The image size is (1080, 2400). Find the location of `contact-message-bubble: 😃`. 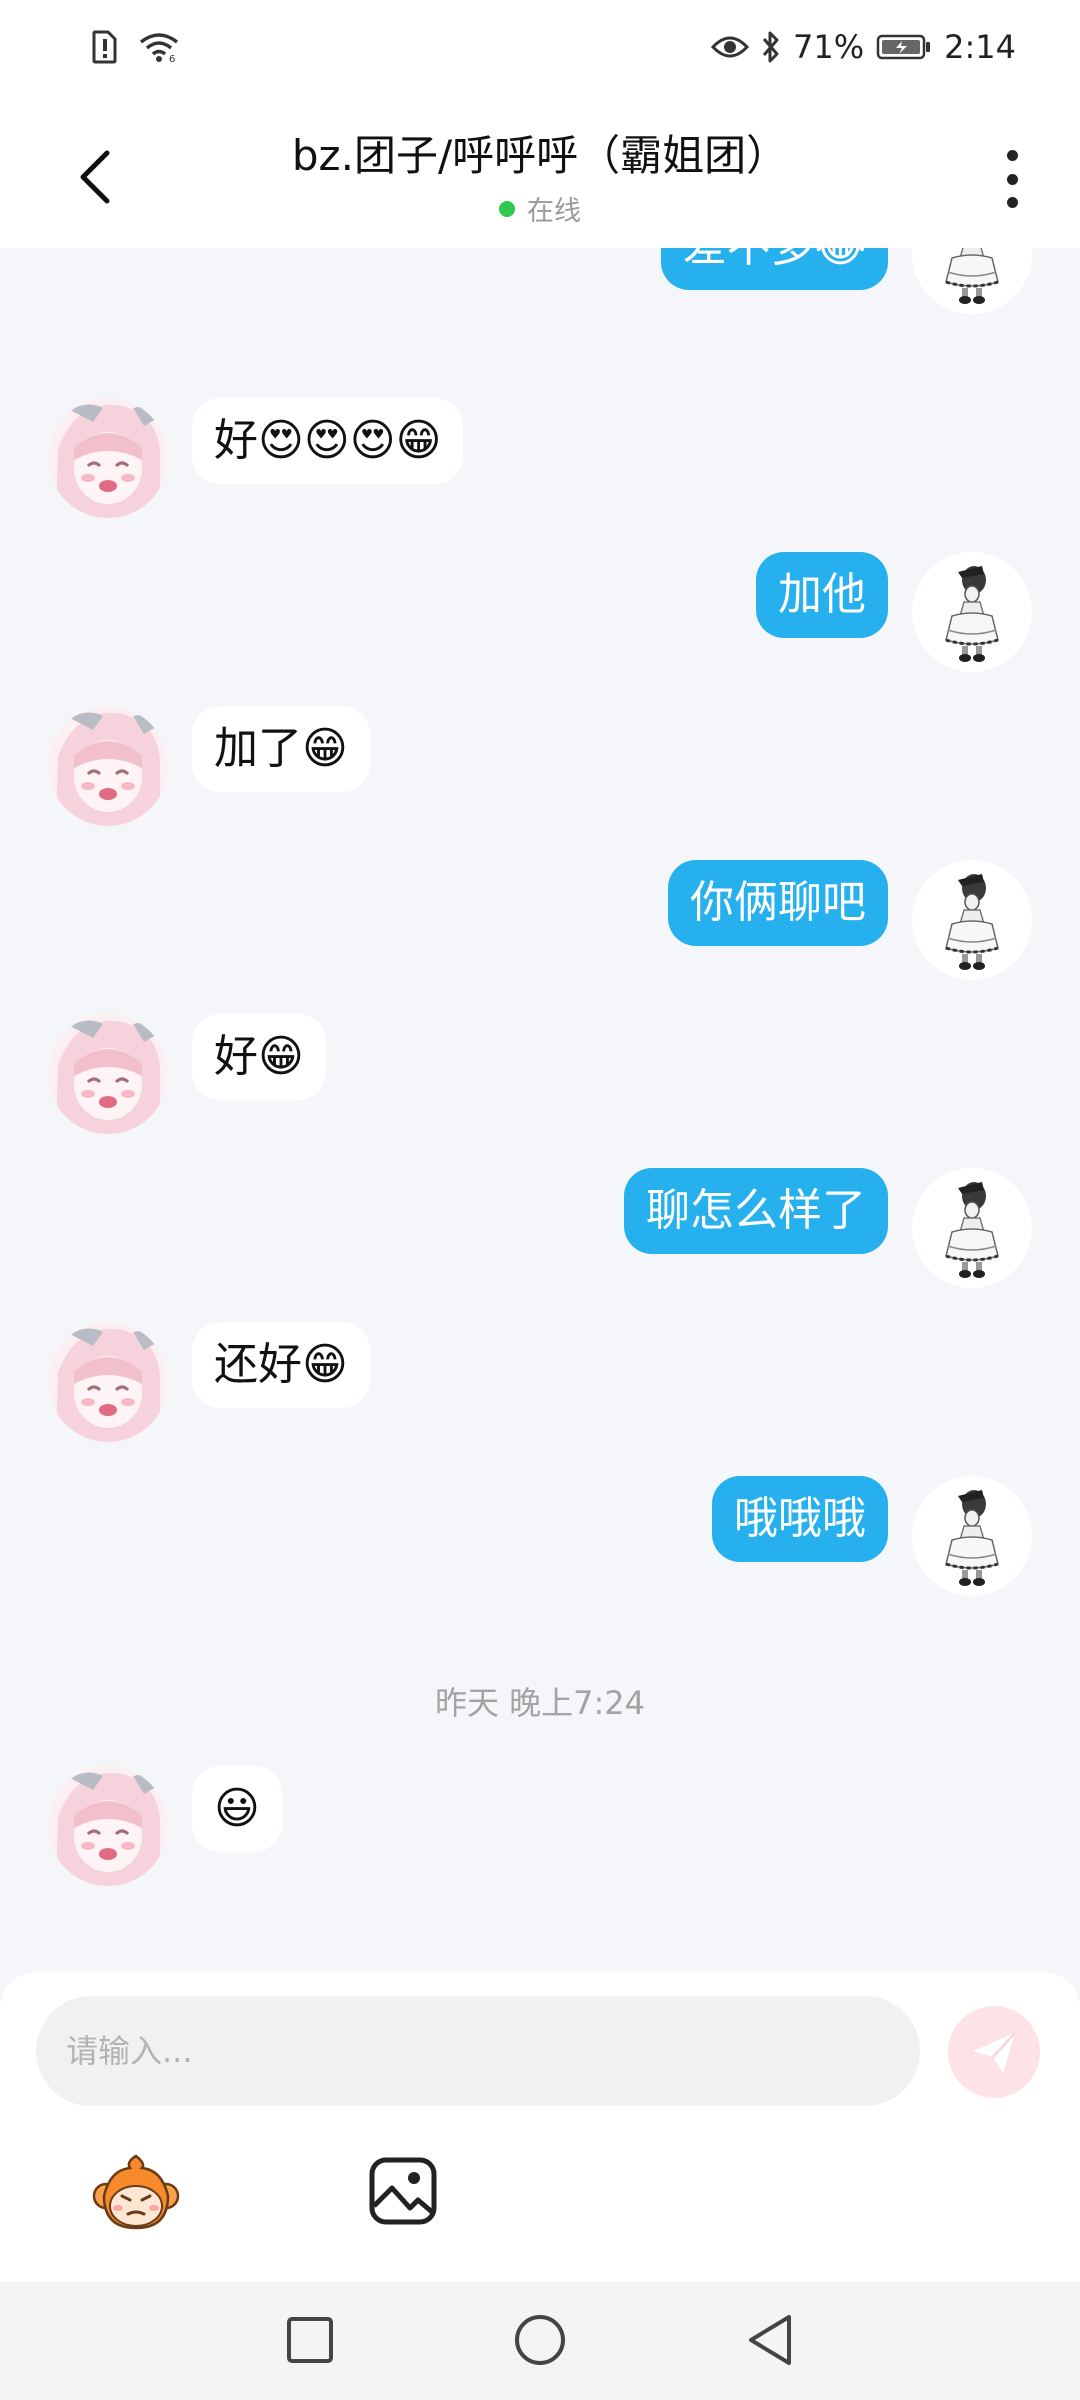

contact-message-bubble: 😃 is located at coordinates (237, 1809).